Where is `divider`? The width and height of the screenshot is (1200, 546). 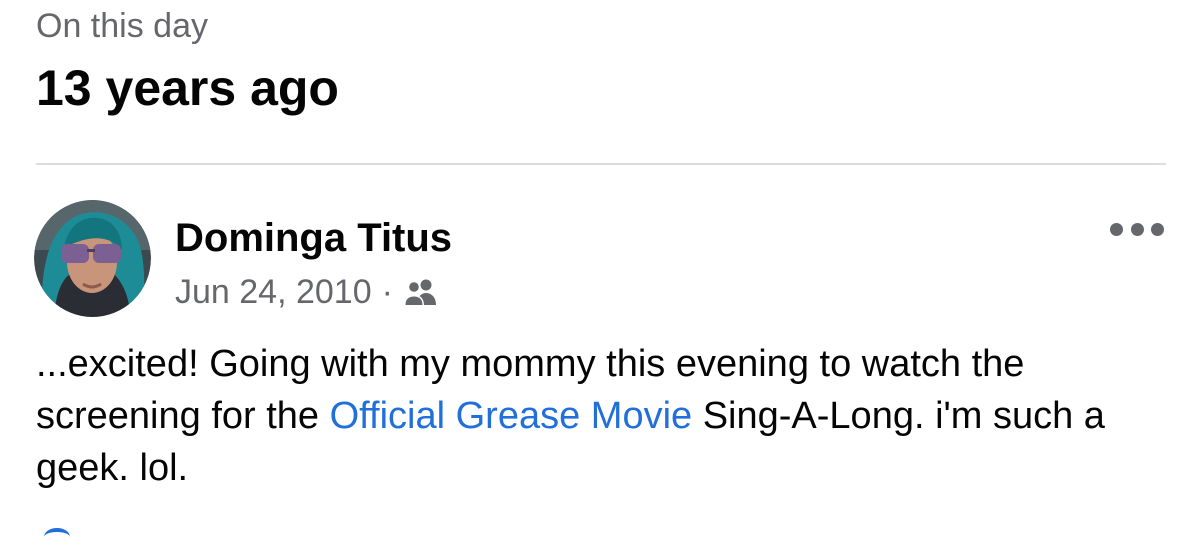 divider is located at coordinates (601, 164).